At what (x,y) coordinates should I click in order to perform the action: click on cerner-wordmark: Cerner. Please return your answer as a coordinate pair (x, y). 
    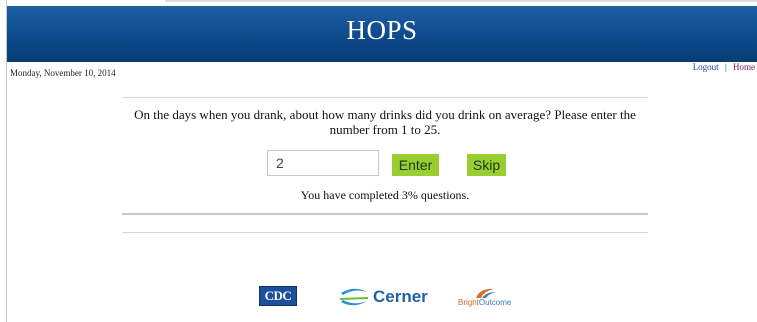
    Looking at the image, I should click on (400, 296).